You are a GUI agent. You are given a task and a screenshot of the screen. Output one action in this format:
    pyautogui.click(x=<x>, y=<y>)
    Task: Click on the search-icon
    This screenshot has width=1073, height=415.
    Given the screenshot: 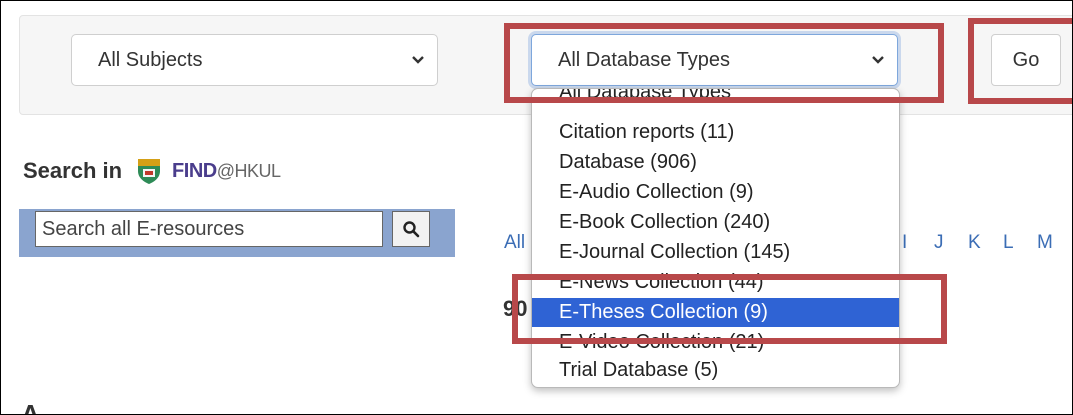 What is the action you would take?
    pyautogui.click(x=411, y=229)
    